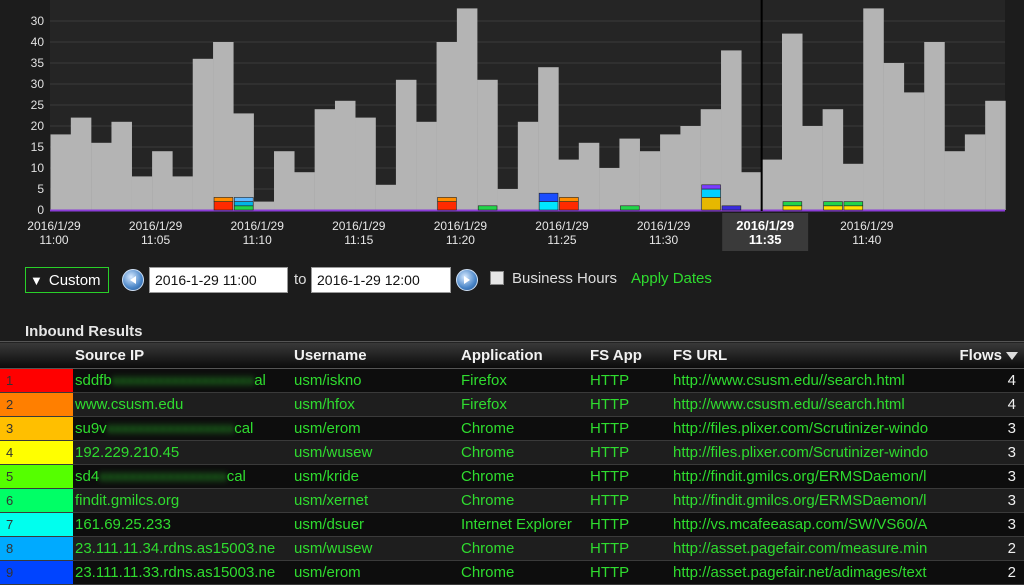 This screenshot has width=1024, height=585. I want to click on source-ip-cell: findit.gmilcs.org, so click(182, 500).